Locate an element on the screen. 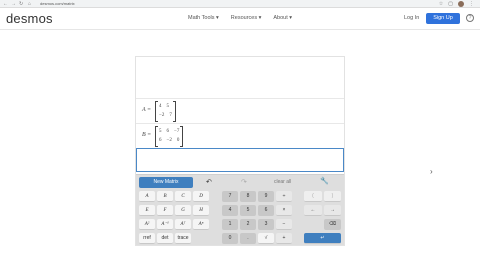  key-decimal: . is located at coordinates (248, 238).